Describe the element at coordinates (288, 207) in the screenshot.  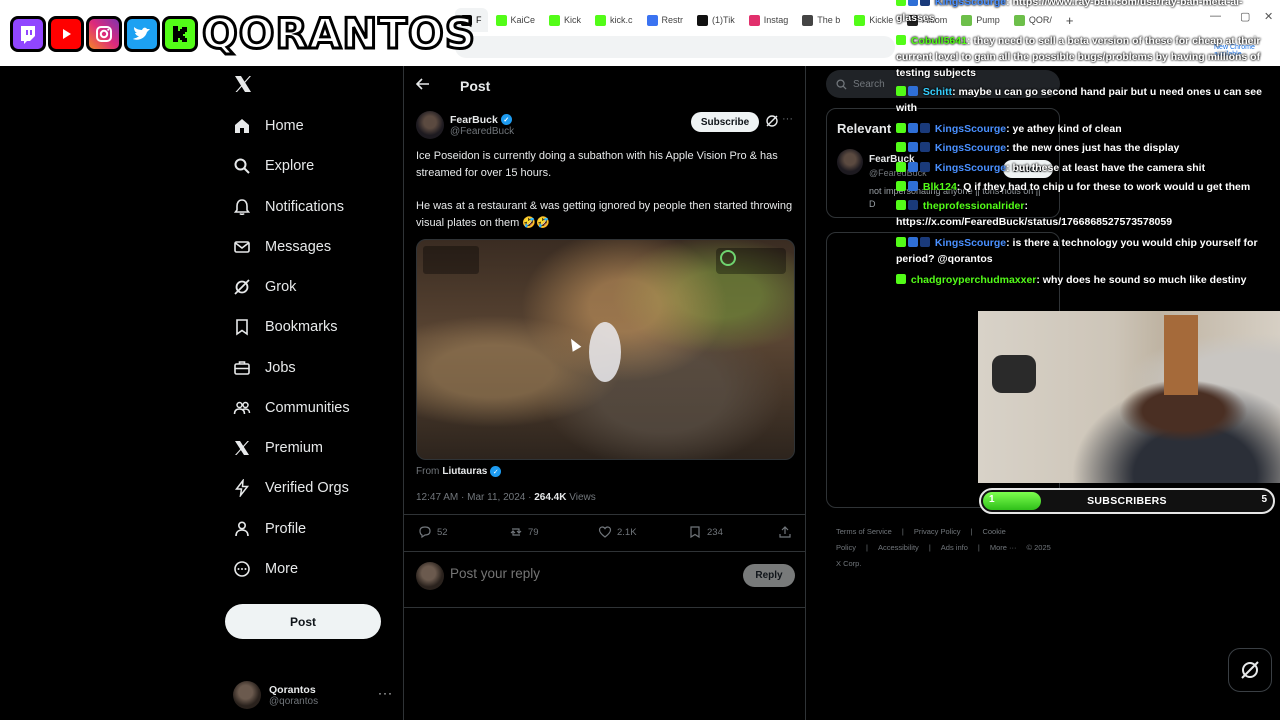
I see `sidebar-item-notifications: Notifications` at that location.